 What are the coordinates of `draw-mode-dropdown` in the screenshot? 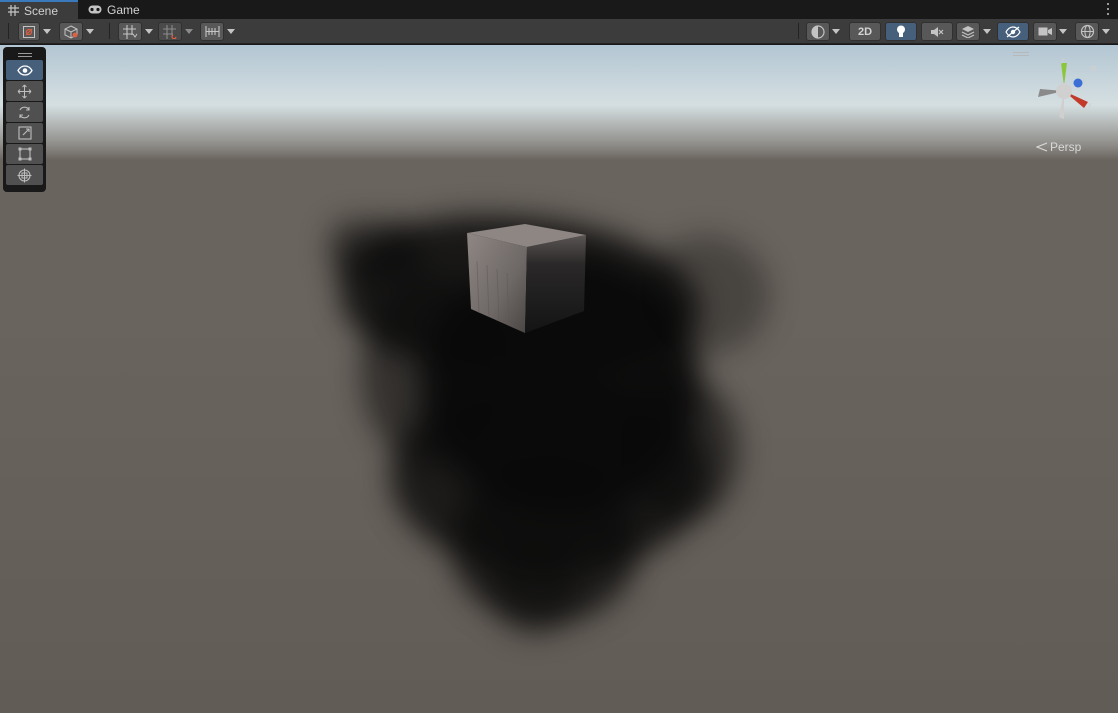 It's located at (835, 31).